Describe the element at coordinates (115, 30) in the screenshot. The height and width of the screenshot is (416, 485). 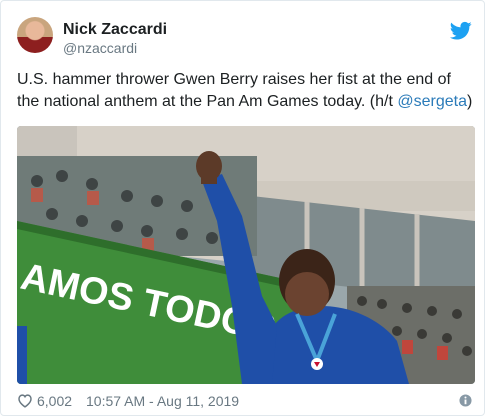
I see `user-name: Nick Zaccardi` at that location.